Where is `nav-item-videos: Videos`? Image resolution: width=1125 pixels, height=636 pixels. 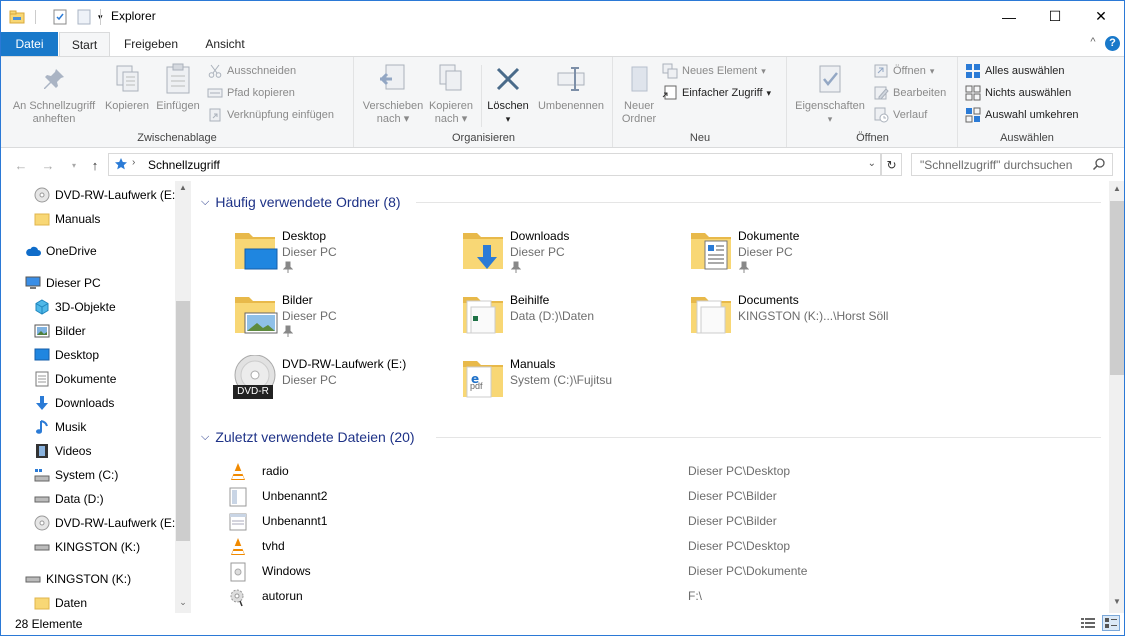 nav-item-videos: Videos is located at coordinates (88, 451).